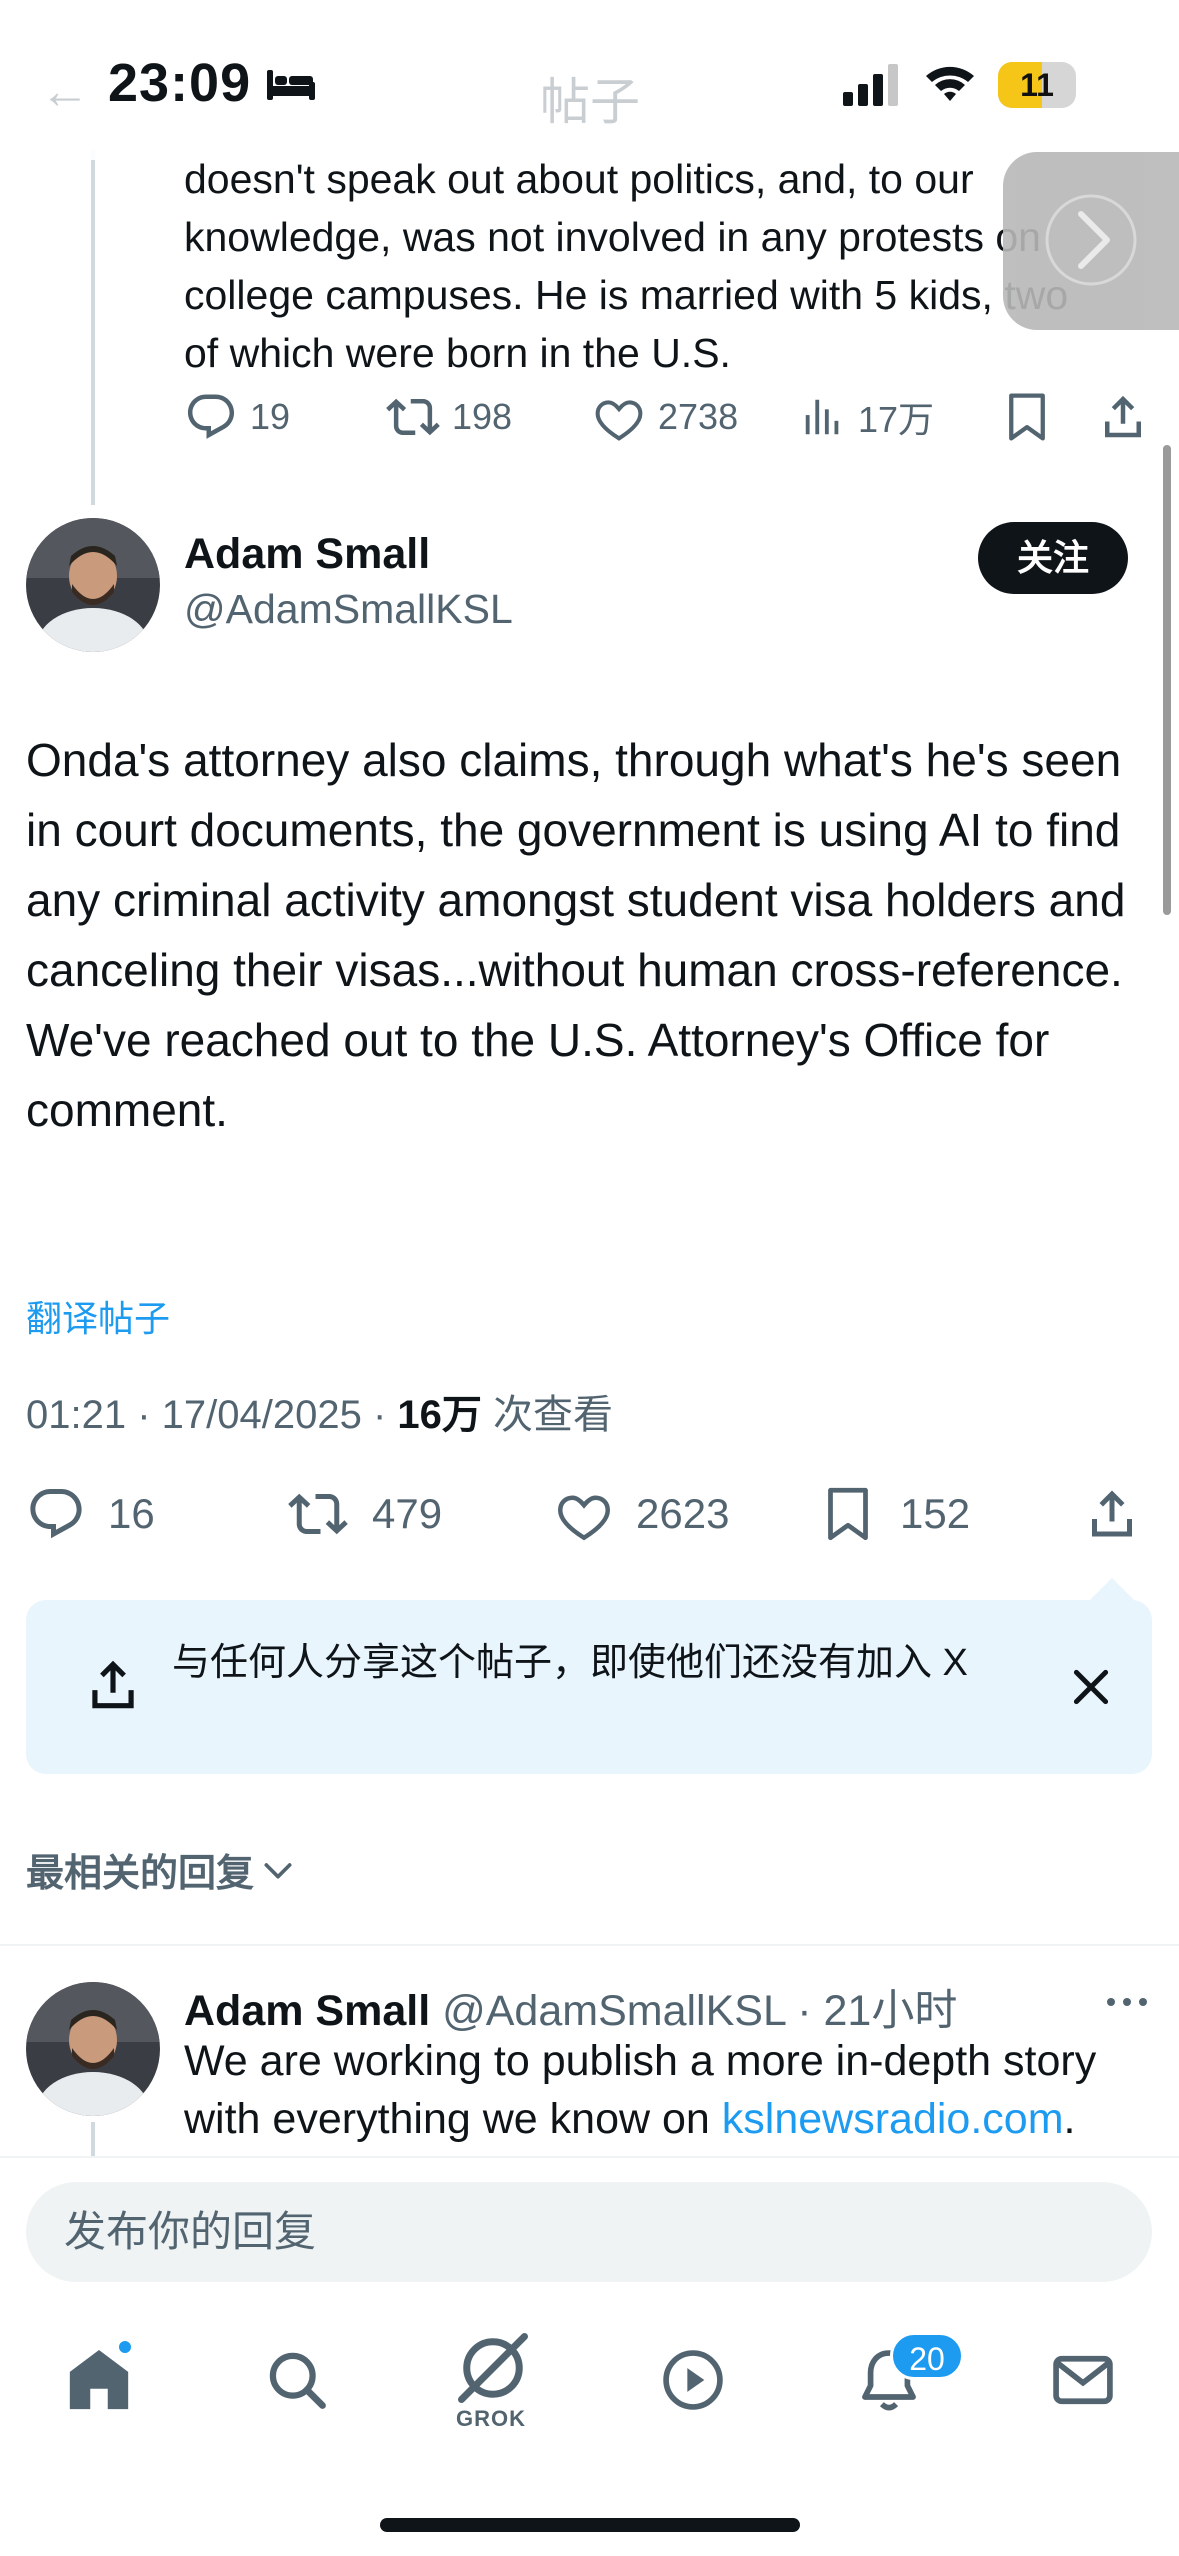 The height and width of the screenshot is (2556, 1179). Describe the element at coordinates (98, 1316) in the screenshot. I see `translate-post-link: 翻译帖子` at that location.